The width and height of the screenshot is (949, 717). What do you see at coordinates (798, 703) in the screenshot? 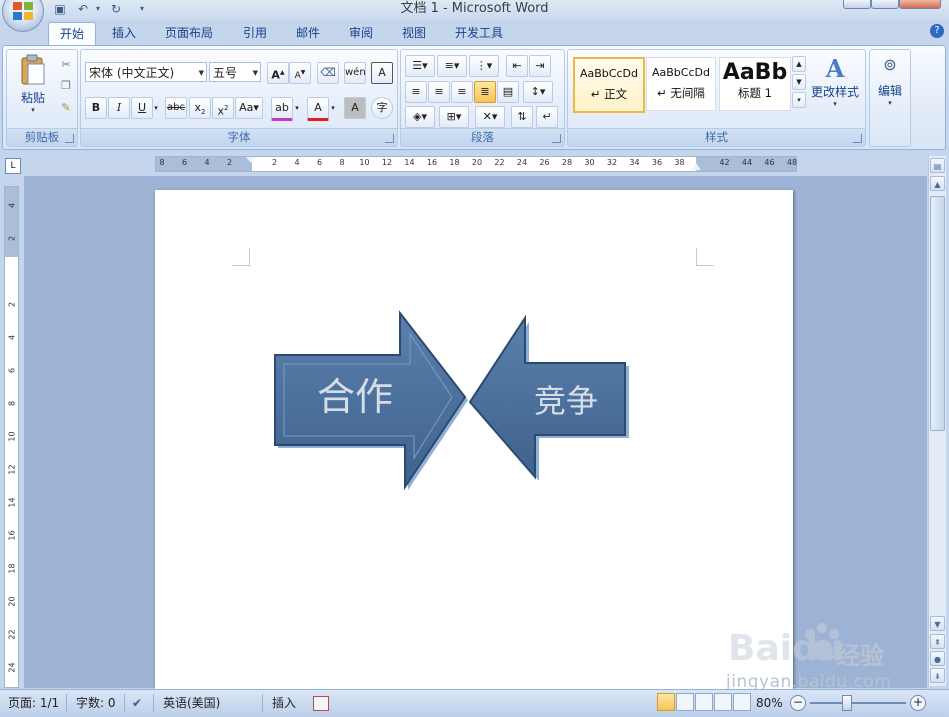
I see `zoom-out-icon: −` at bounding box center [798, 703].